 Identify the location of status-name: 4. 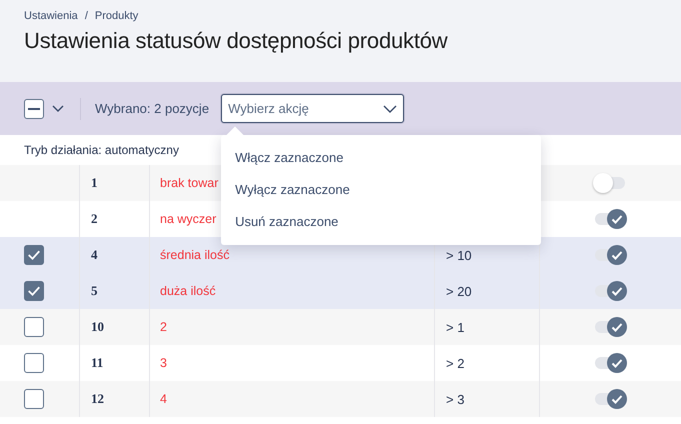
(163, 399).